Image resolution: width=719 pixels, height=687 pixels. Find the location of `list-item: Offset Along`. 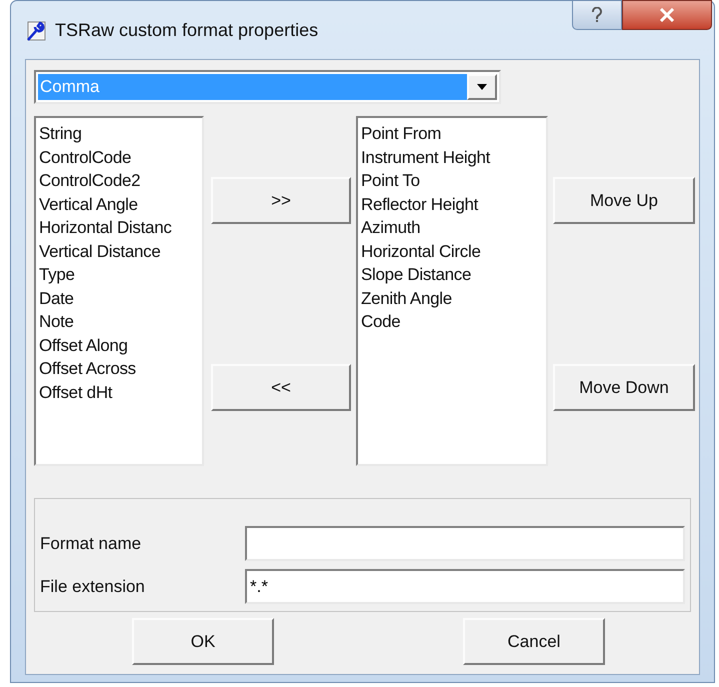

list-item: Offset Along is located at coordinates (119, 345).